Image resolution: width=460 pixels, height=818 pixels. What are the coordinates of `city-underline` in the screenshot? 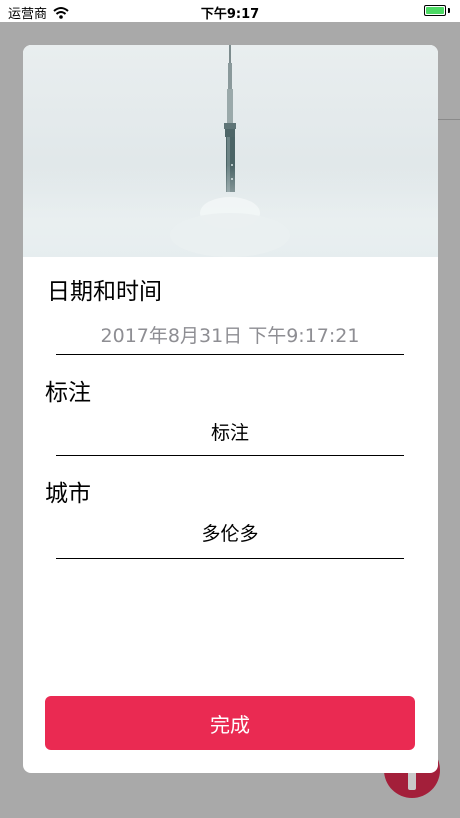 It's located at (230, 558).